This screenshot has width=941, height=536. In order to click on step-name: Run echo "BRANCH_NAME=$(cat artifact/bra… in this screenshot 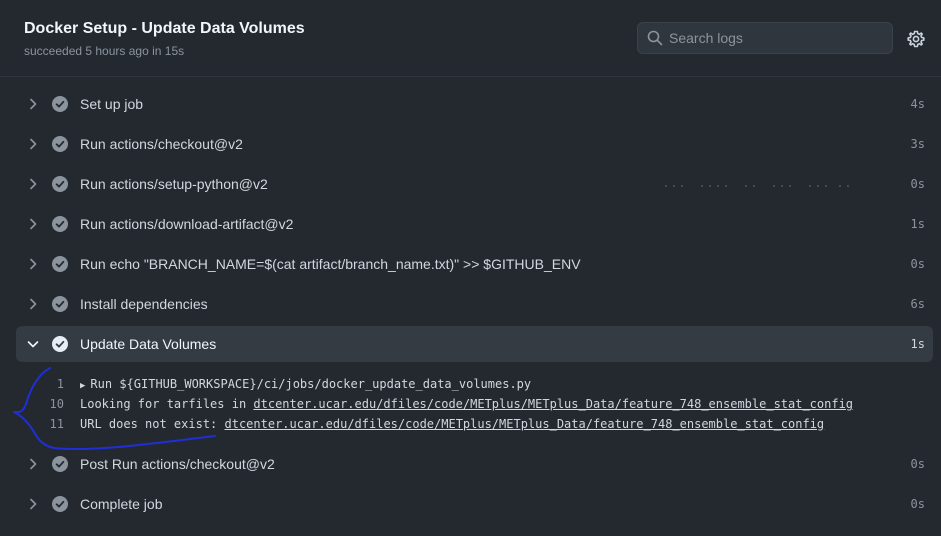, I will do `click(330, 264)`.